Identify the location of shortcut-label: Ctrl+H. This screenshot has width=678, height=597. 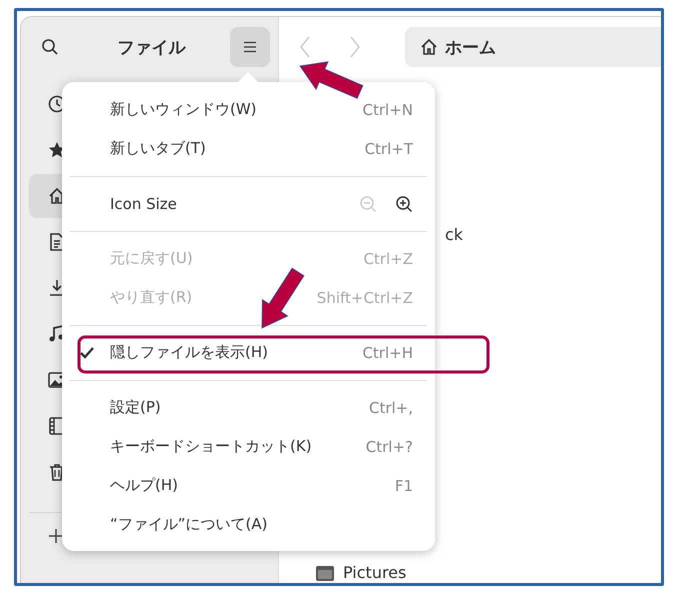
(387, 353).